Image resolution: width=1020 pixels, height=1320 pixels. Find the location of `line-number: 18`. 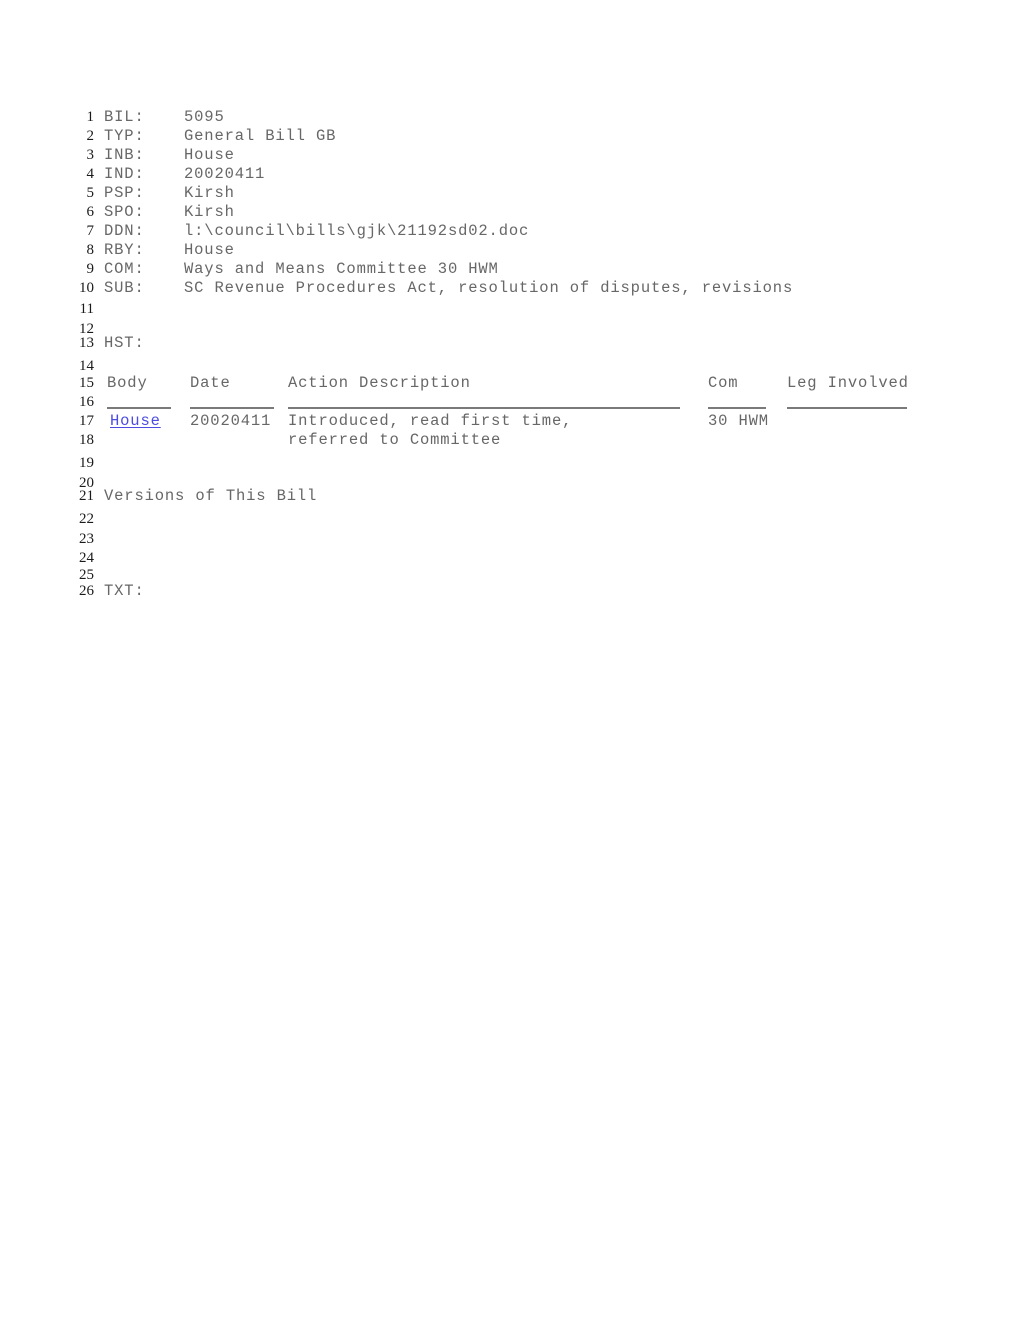

line-number: 18 is located at coordinates (86, 440).